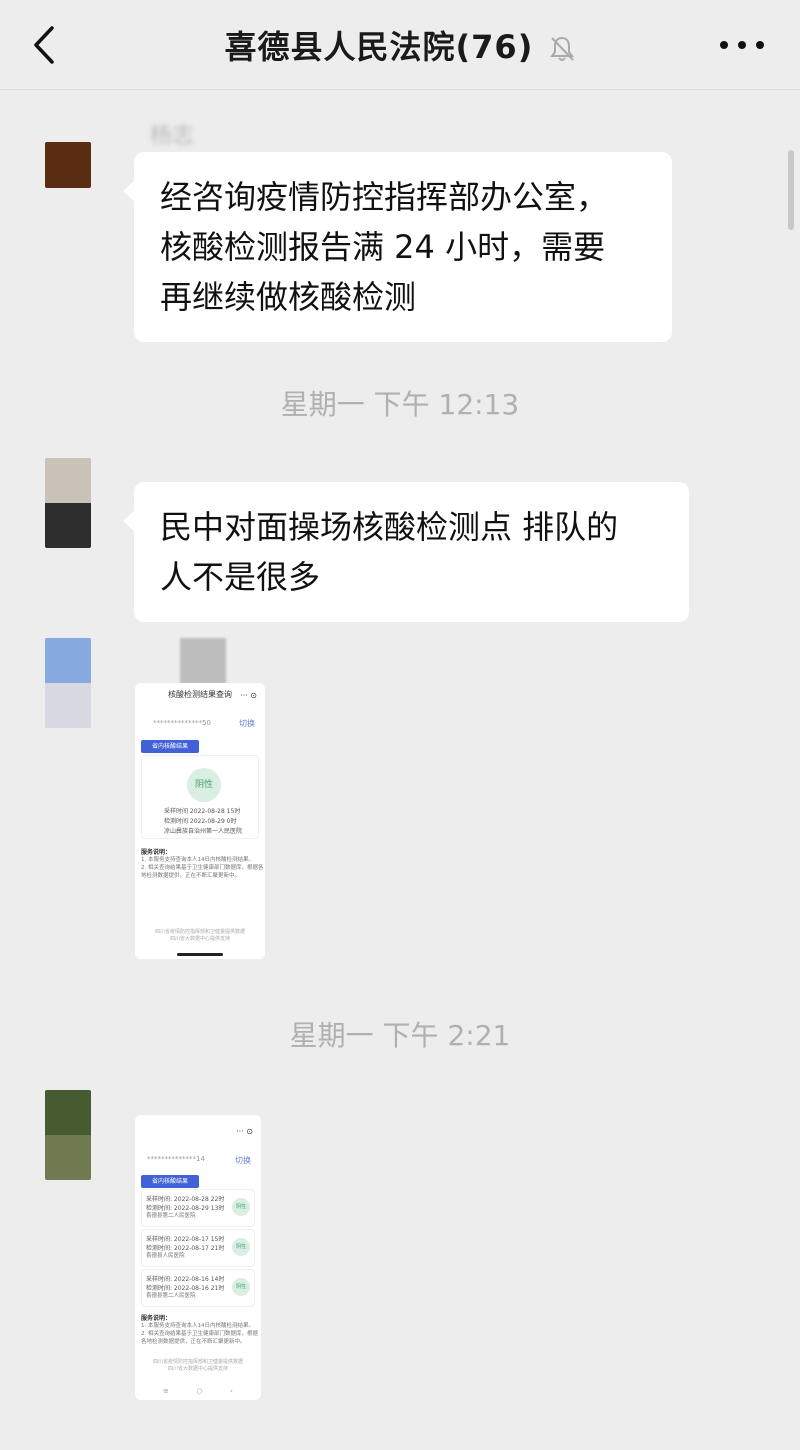 Image resolution: width=800 pixels, height=1450 pixels. I want to click on institution: 喜德县人民医院, so click(165, 1256).